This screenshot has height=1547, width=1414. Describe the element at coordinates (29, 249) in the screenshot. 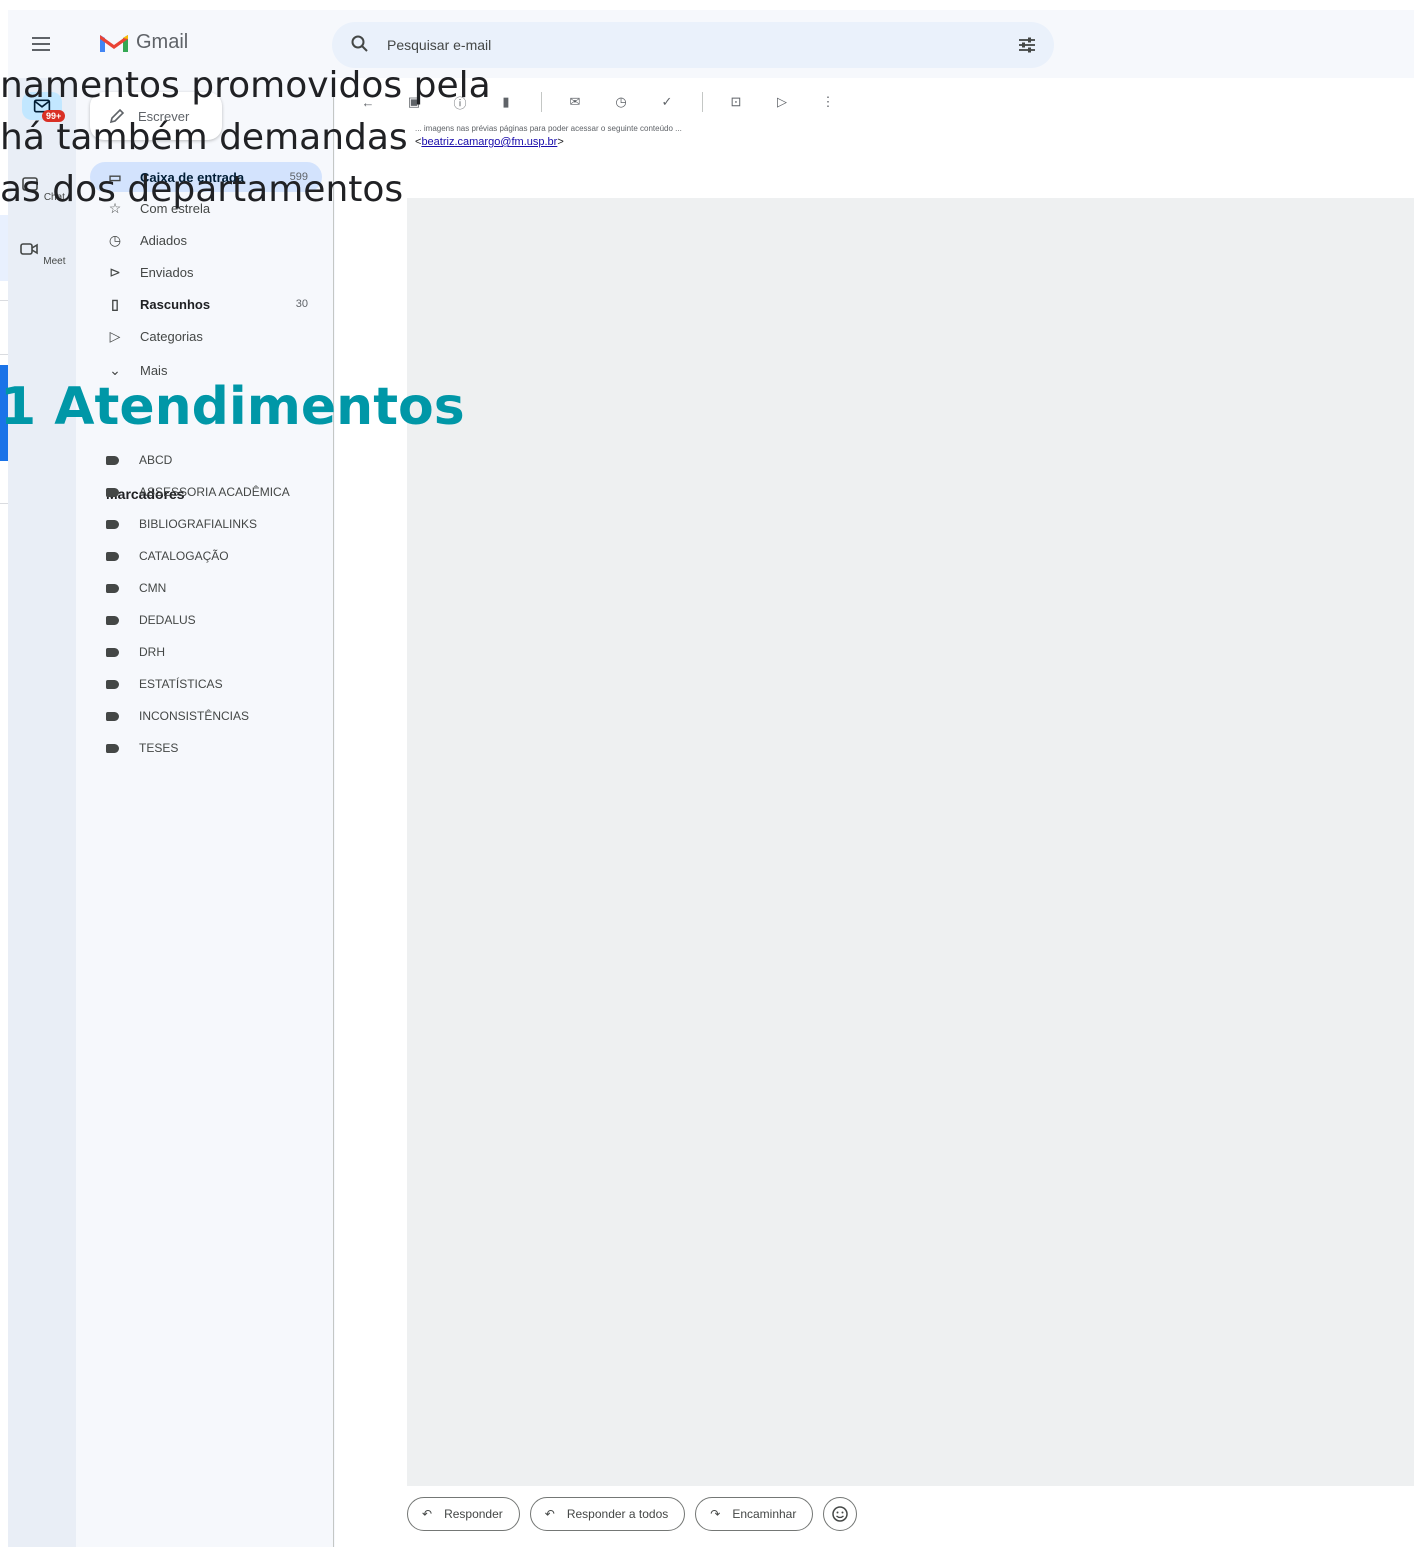

I see `video-camera-icon` at that location.